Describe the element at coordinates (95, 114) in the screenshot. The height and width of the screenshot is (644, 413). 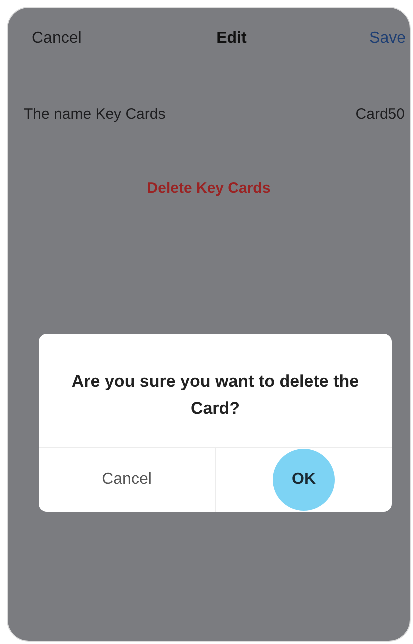
I see `name-label: The name Key Cards` at that location.